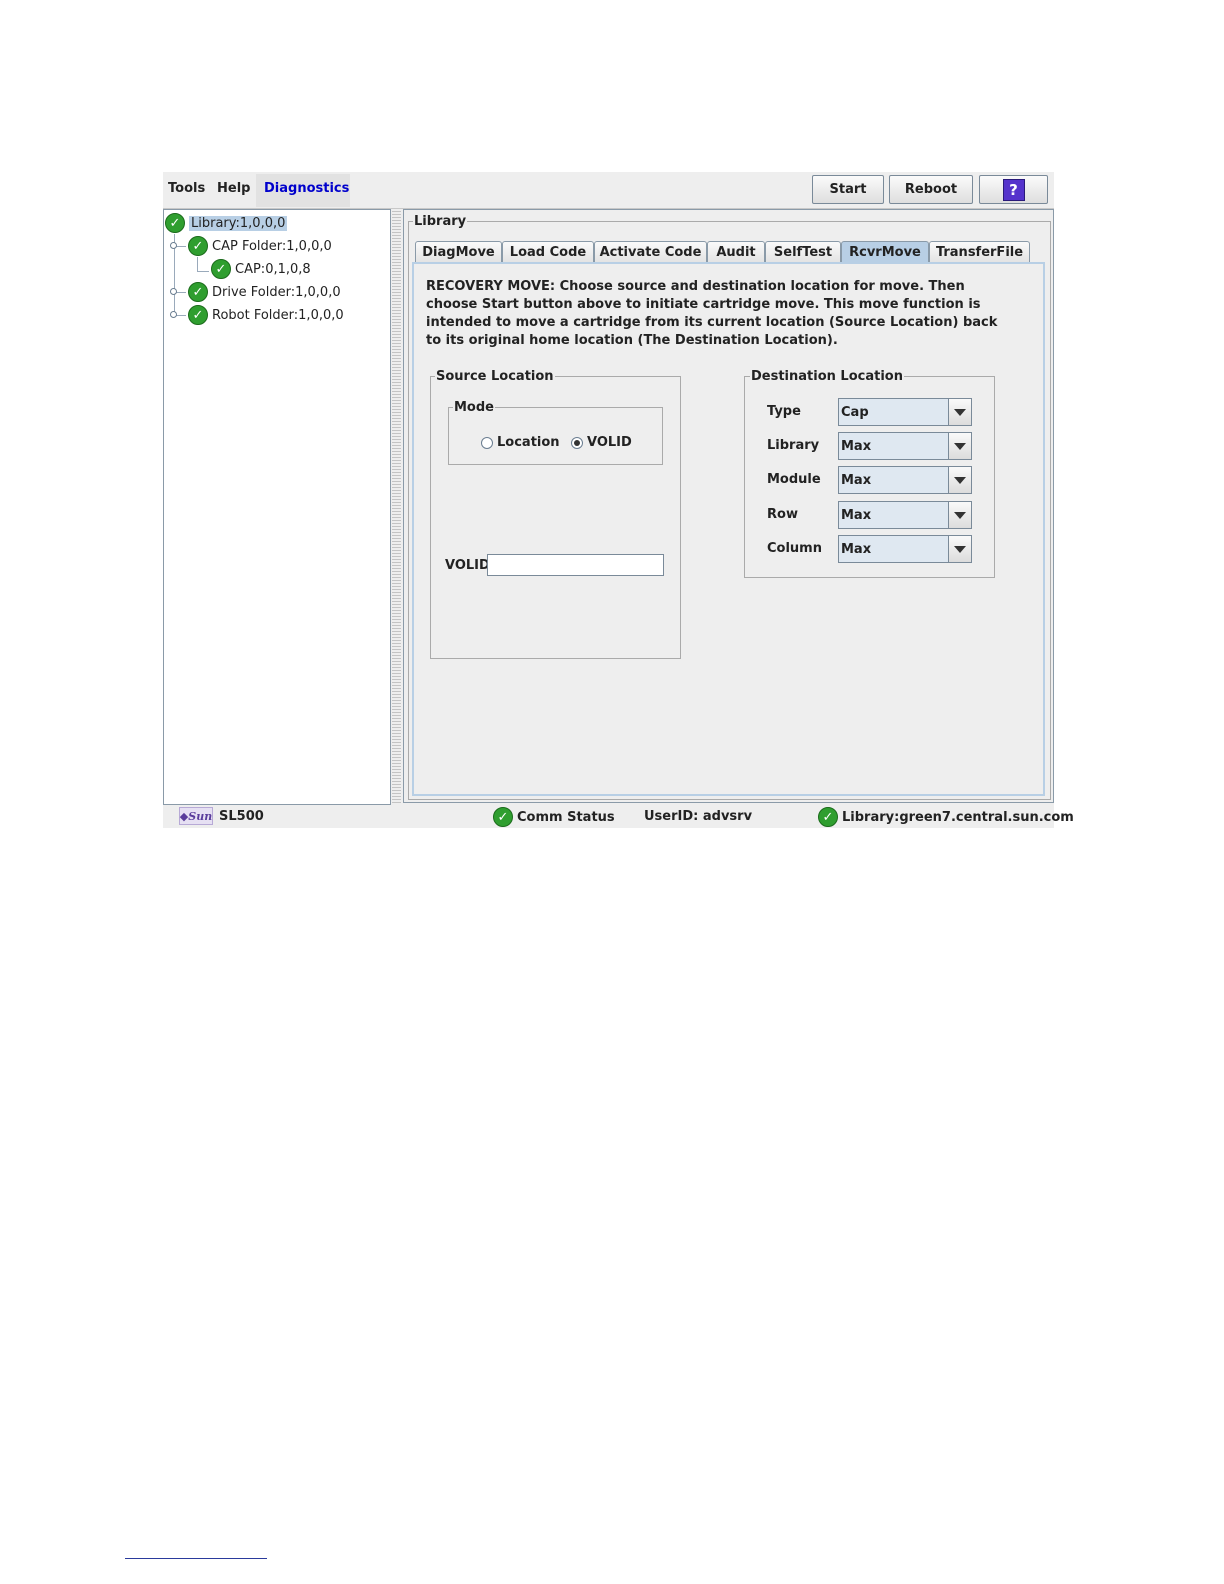  I want to click on tab-audit: Audit, so click(736, 252).